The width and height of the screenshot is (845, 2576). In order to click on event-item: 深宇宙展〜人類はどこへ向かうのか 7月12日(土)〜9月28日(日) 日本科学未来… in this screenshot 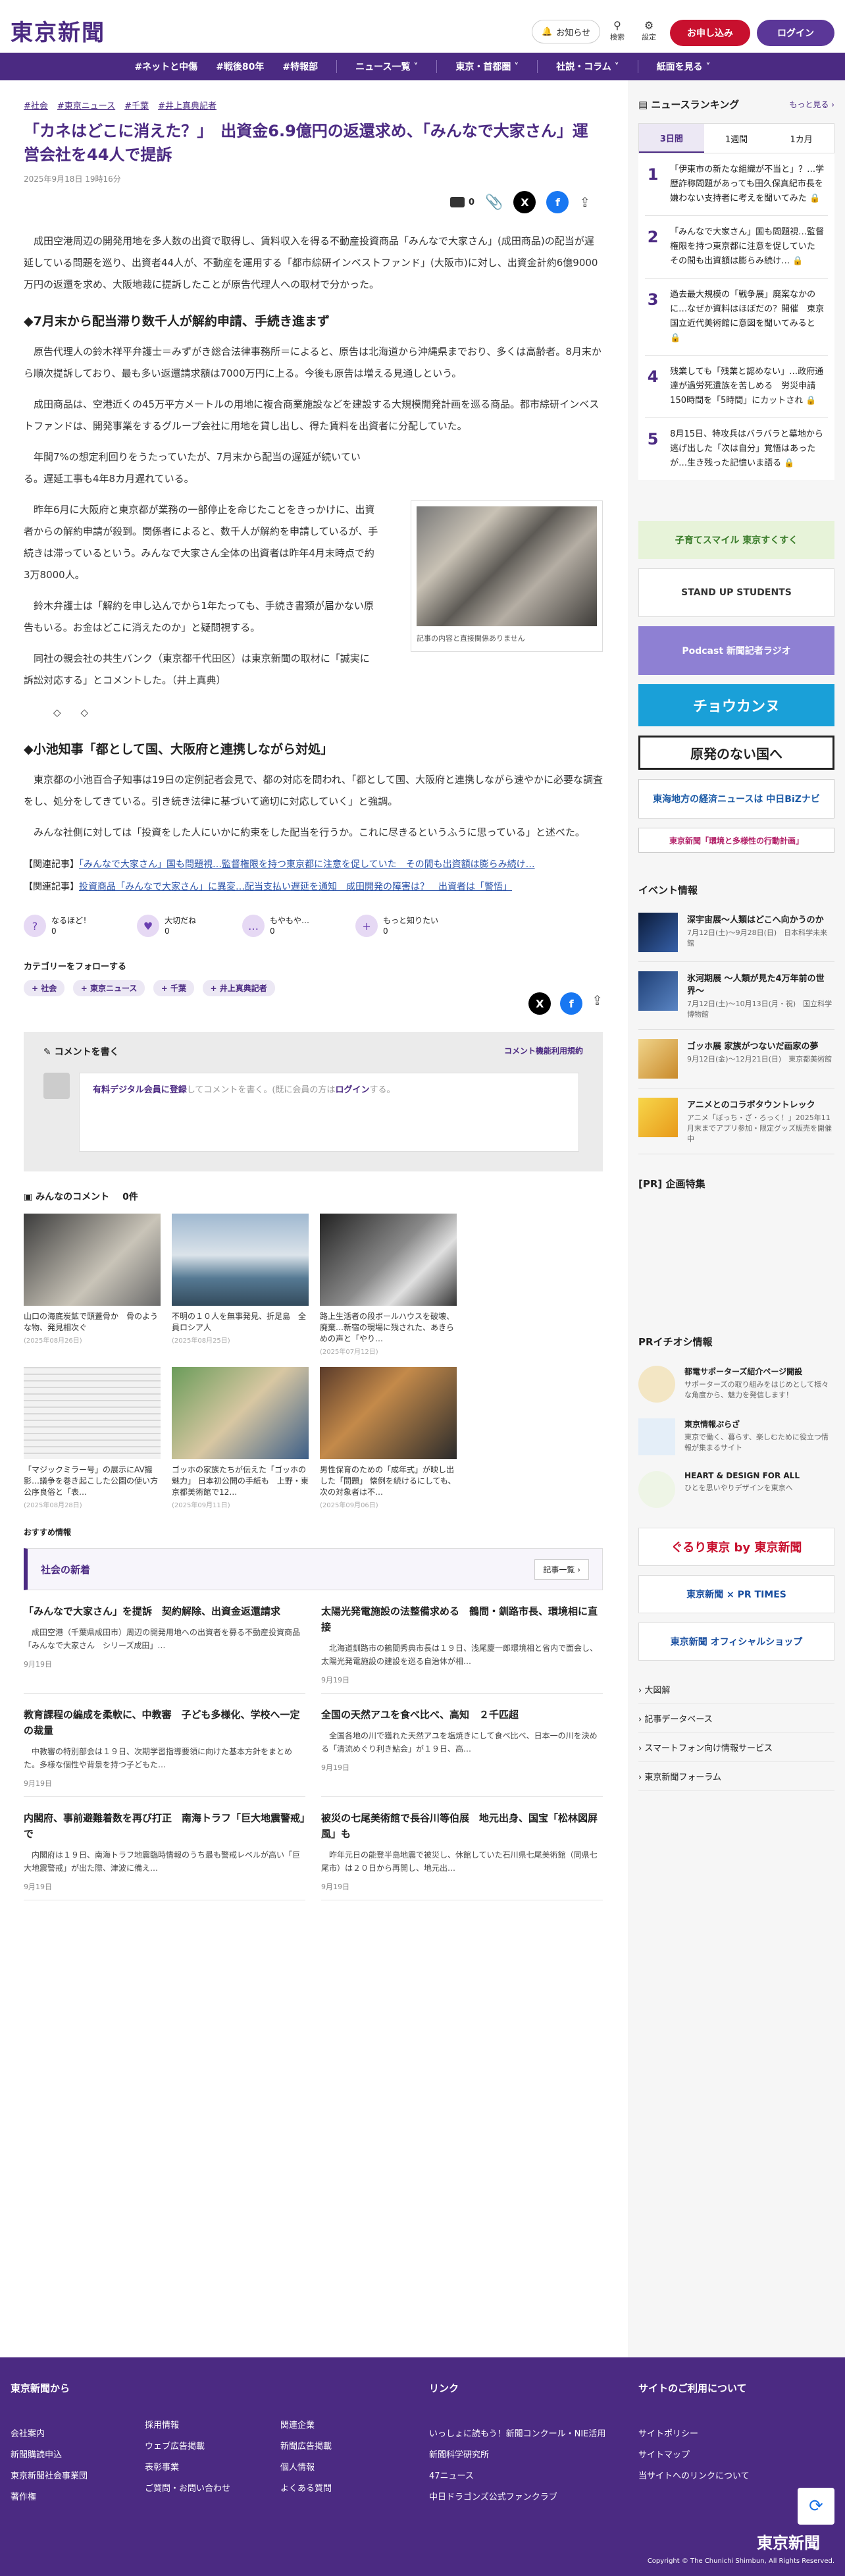, I will do `click(736, 932)`.